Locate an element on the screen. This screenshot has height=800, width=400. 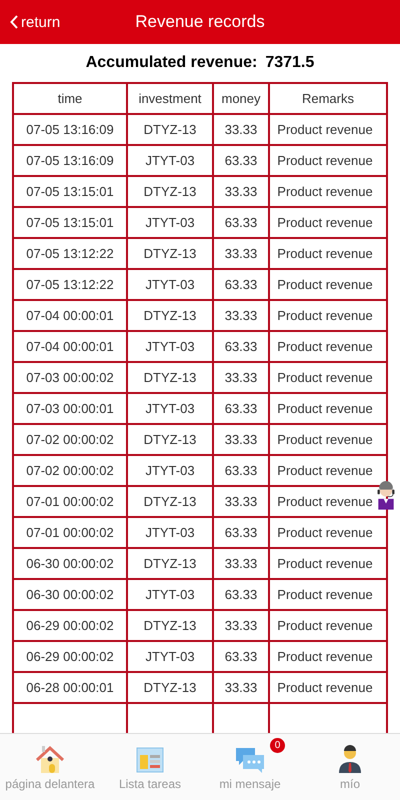
back-label: return is located at coordinates (40, 22).